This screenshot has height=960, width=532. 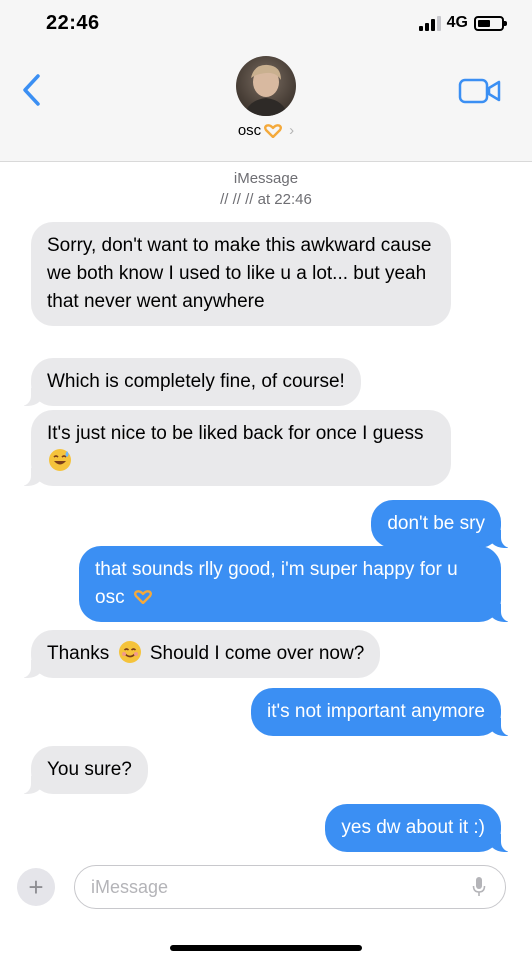 I want to click on network-type: 4G, so click(x=457, y=22).